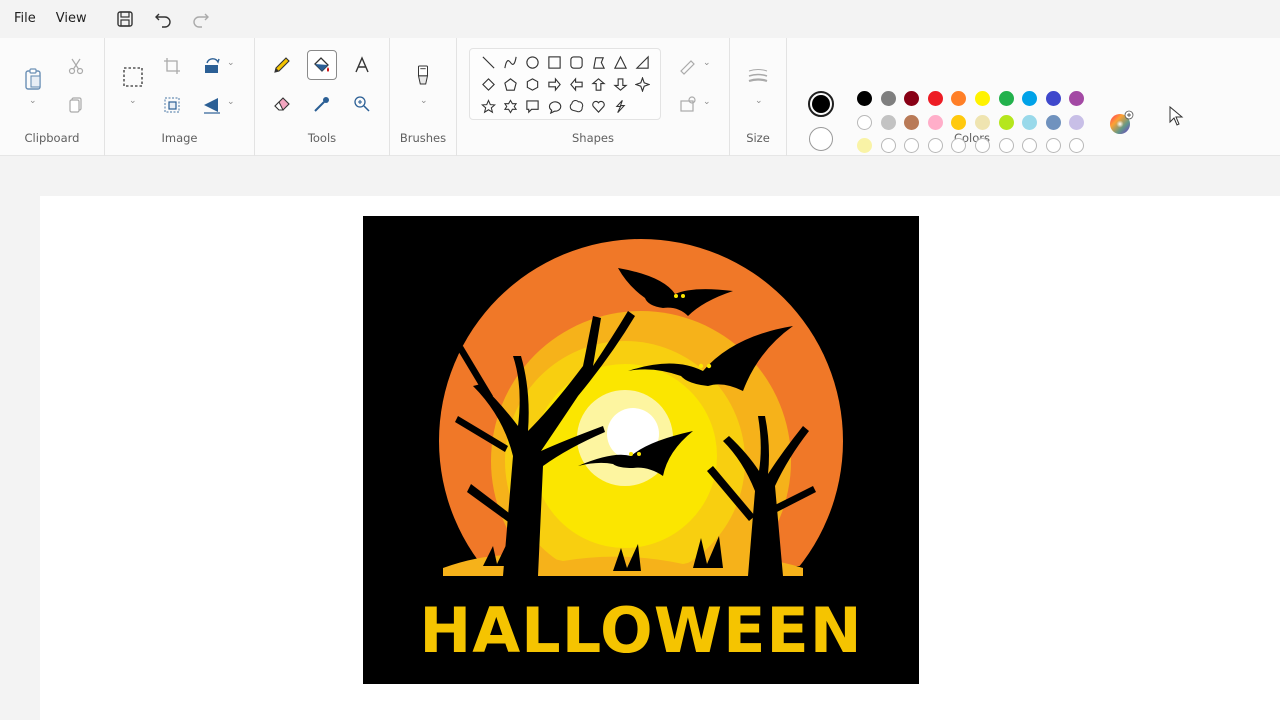 The image size is (1280, 720). I want to click on hexagon-shape-icon, so click(532, 84).